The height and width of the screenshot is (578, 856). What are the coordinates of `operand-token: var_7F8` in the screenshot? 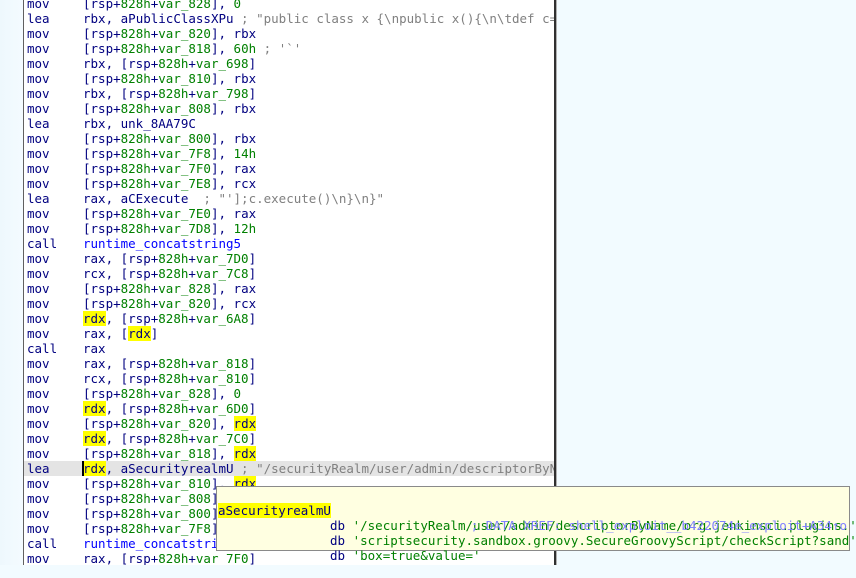 It's located at (184, 153).